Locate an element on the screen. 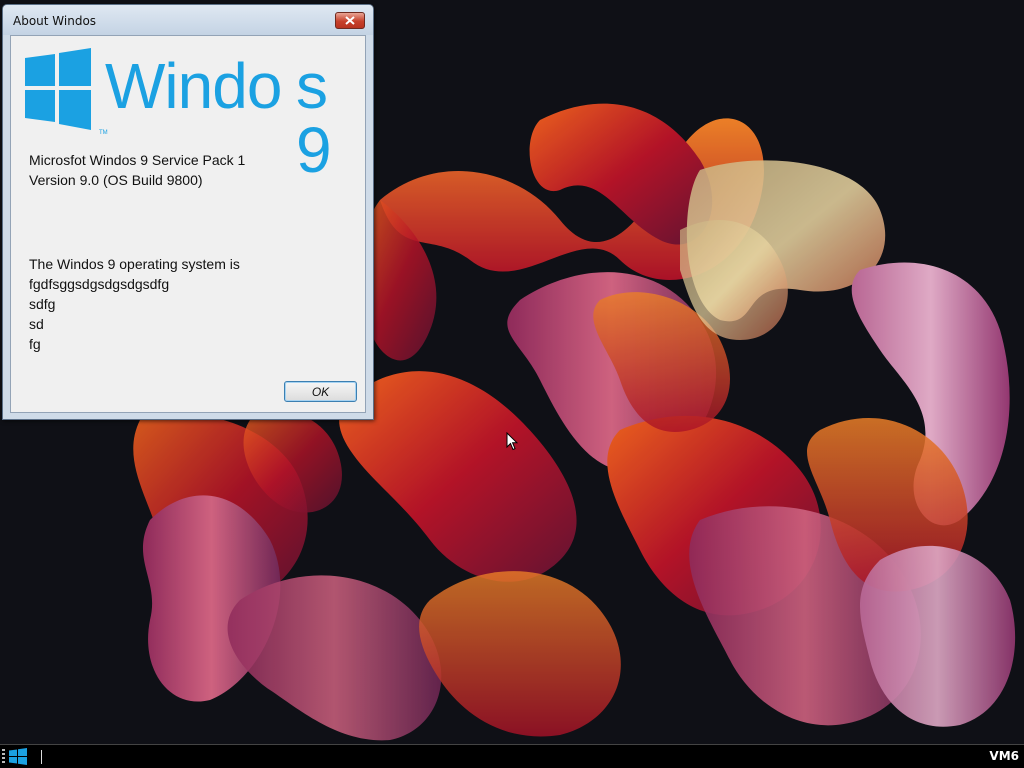 The height and width of the screenshot is (768, 1024). taskbar-grip is located at coordinates (3, 757).